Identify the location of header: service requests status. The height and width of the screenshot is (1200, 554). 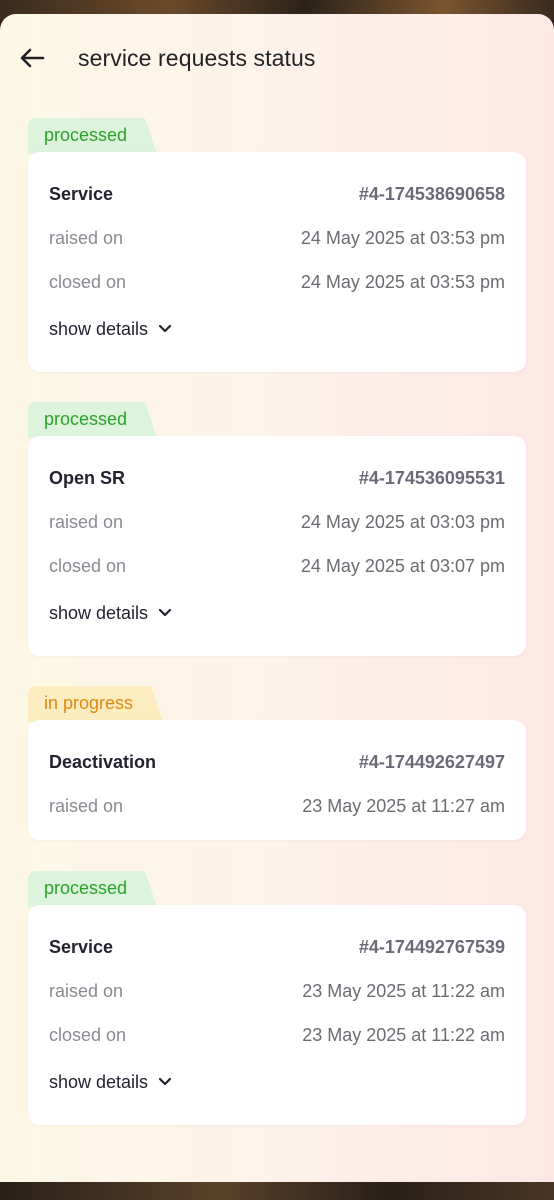
(277, 60).